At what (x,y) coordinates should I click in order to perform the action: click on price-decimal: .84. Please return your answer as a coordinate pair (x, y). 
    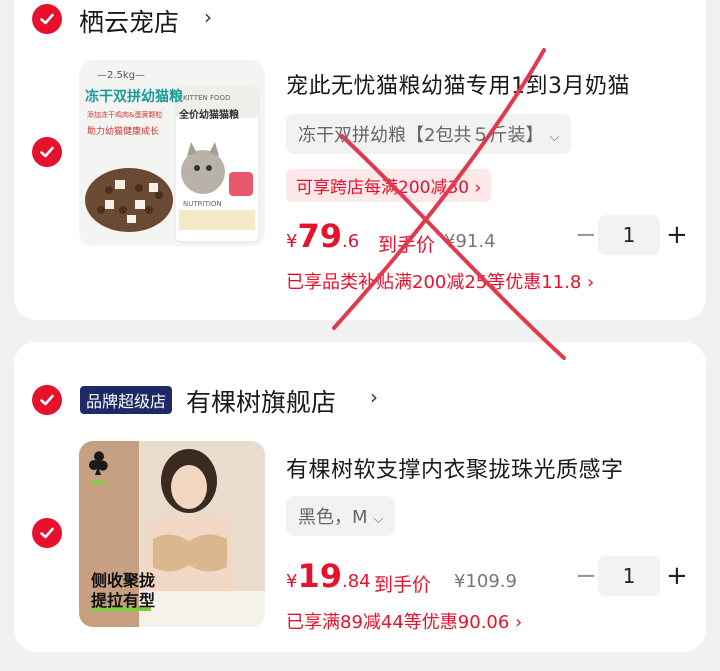
    Looking at the image, I should click on (356, 581).